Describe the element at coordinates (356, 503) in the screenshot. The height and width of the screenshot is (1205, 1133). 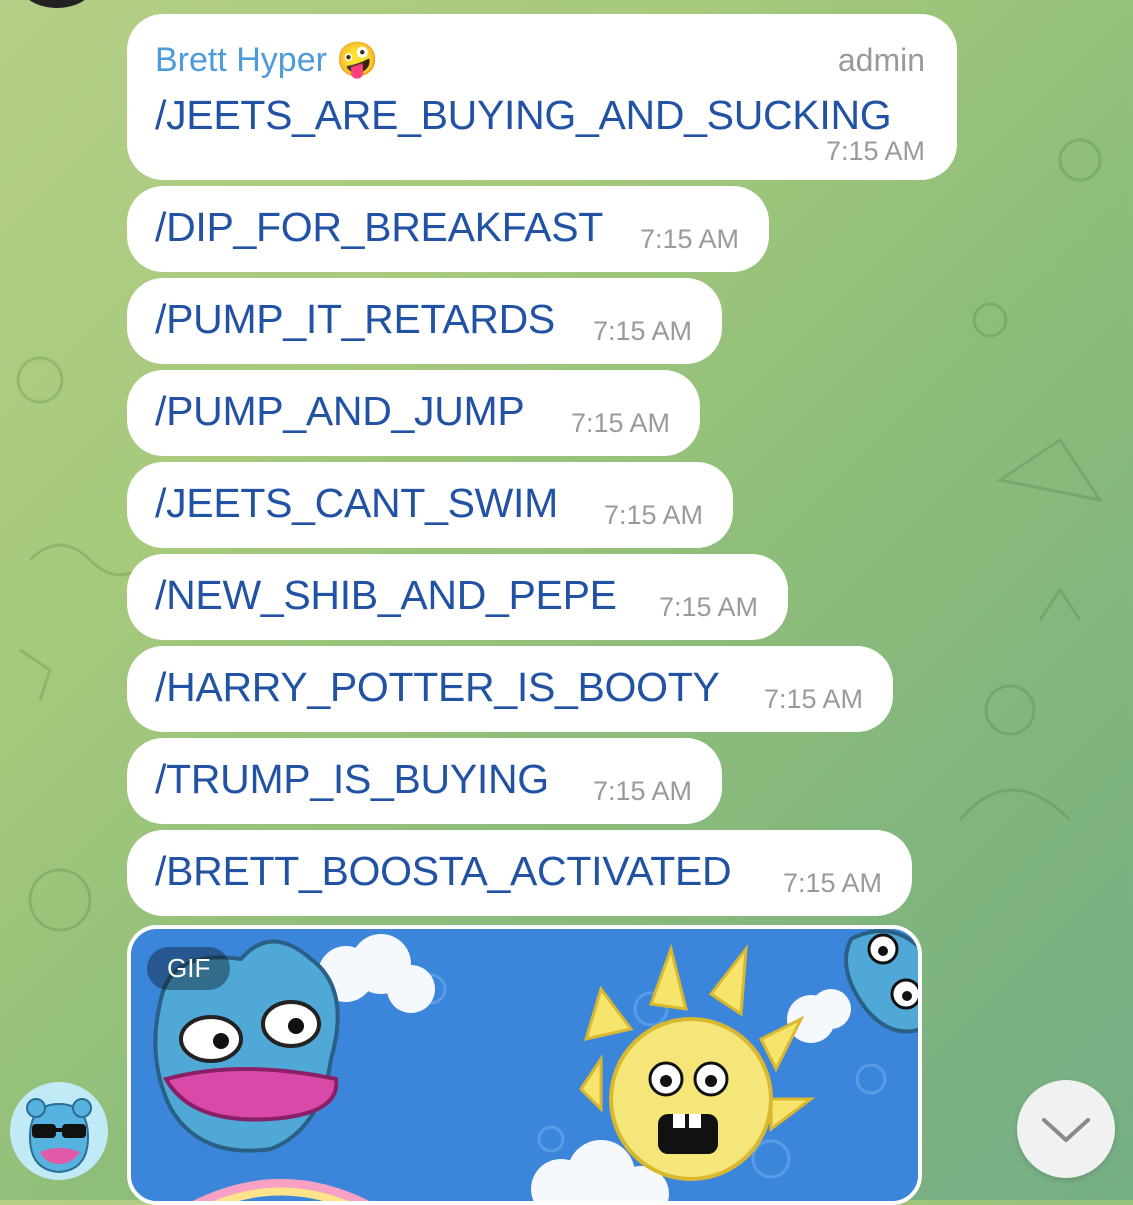
I see `command-link: /JEETS_CANT_SWIM` at that location.